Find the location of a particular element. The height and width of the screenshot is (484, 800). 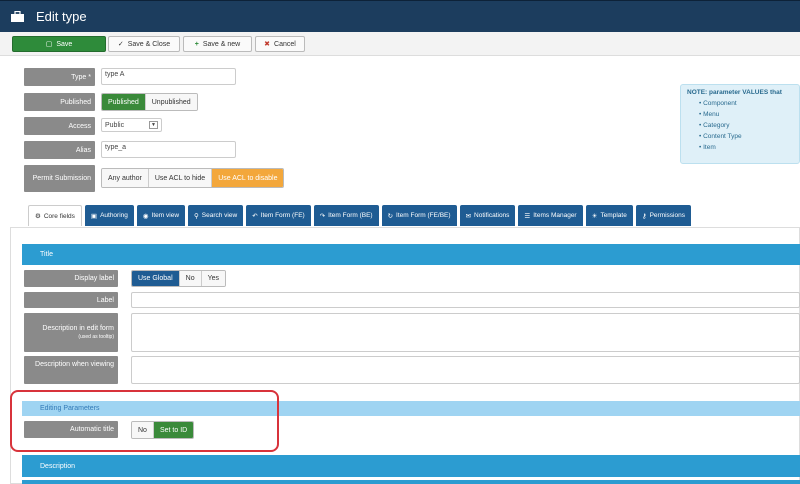

chevron-down-icon: ▼ is located at coordinates (153, 125).